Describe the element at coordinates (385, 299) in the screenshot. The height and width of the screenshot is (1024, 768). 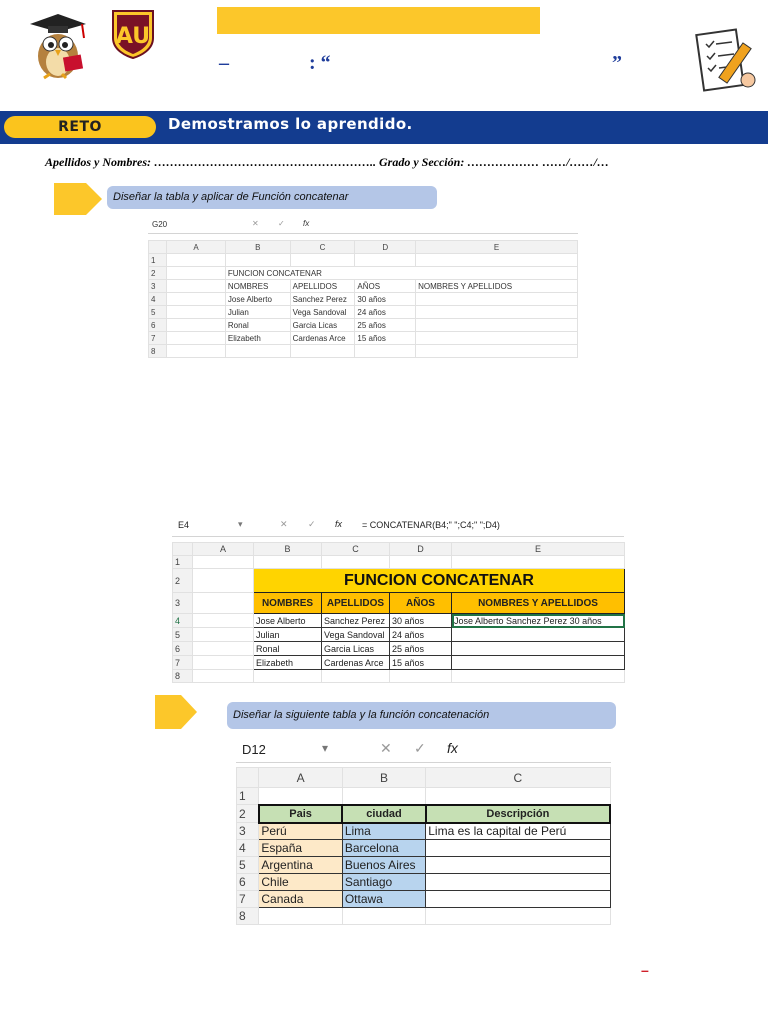
I see `cell: 30 años` at that location.